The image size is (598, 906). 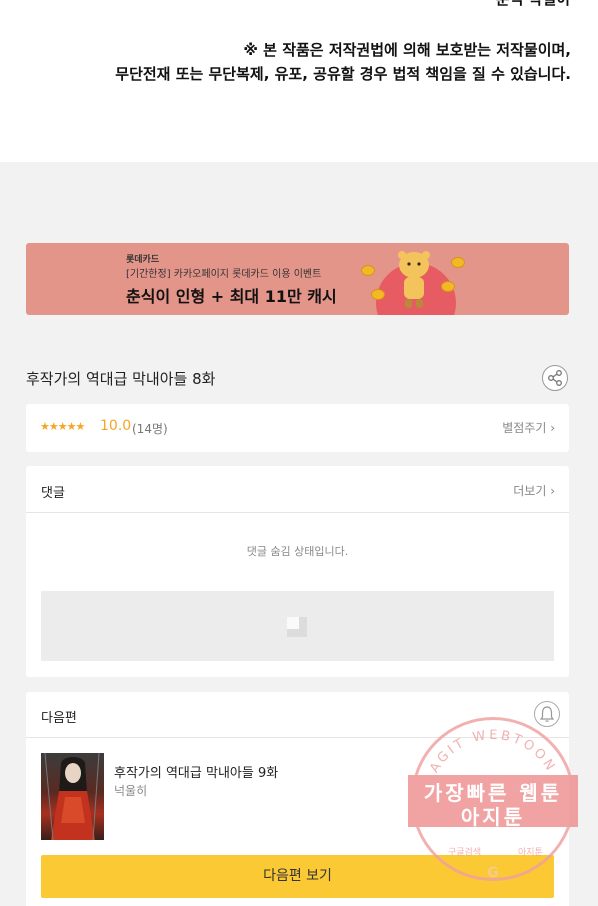 I want to click on share-button, so click(x=555, y=378).